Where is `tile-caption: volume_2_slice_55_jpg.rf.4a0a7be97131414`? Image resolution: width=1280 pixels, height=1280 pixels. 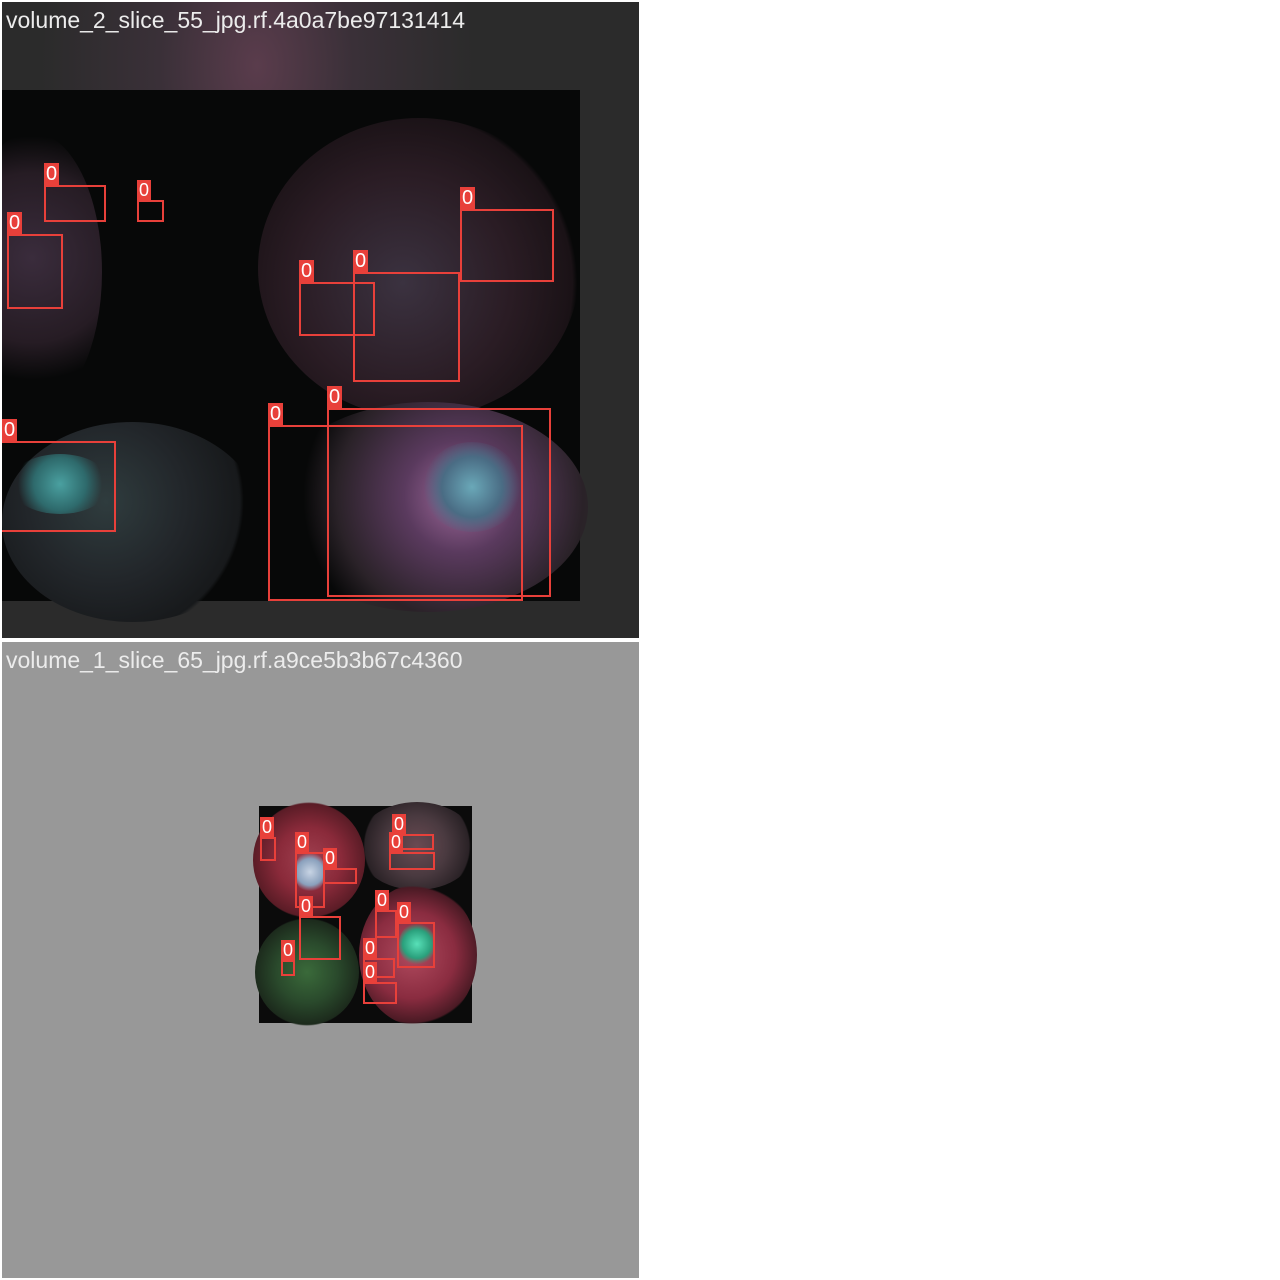 tile-caption: volume_2_slice_55_jpg.rf.4a0a7be97131414 is located at coordinates (236, 20).